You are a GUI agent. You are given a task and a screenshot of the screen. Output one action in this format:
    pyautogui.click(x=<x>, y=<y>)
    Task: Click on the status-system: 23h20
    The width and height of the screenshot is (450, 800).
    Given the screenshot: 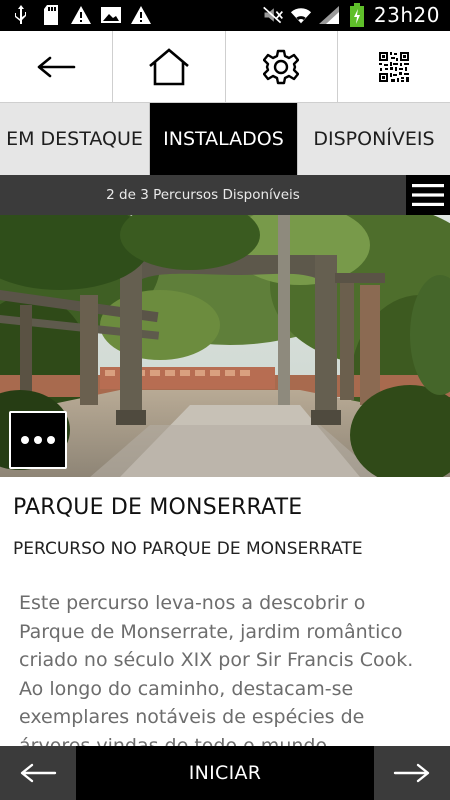 What is the action you would take?
    pyautogui.click(x=351, y=15)
    